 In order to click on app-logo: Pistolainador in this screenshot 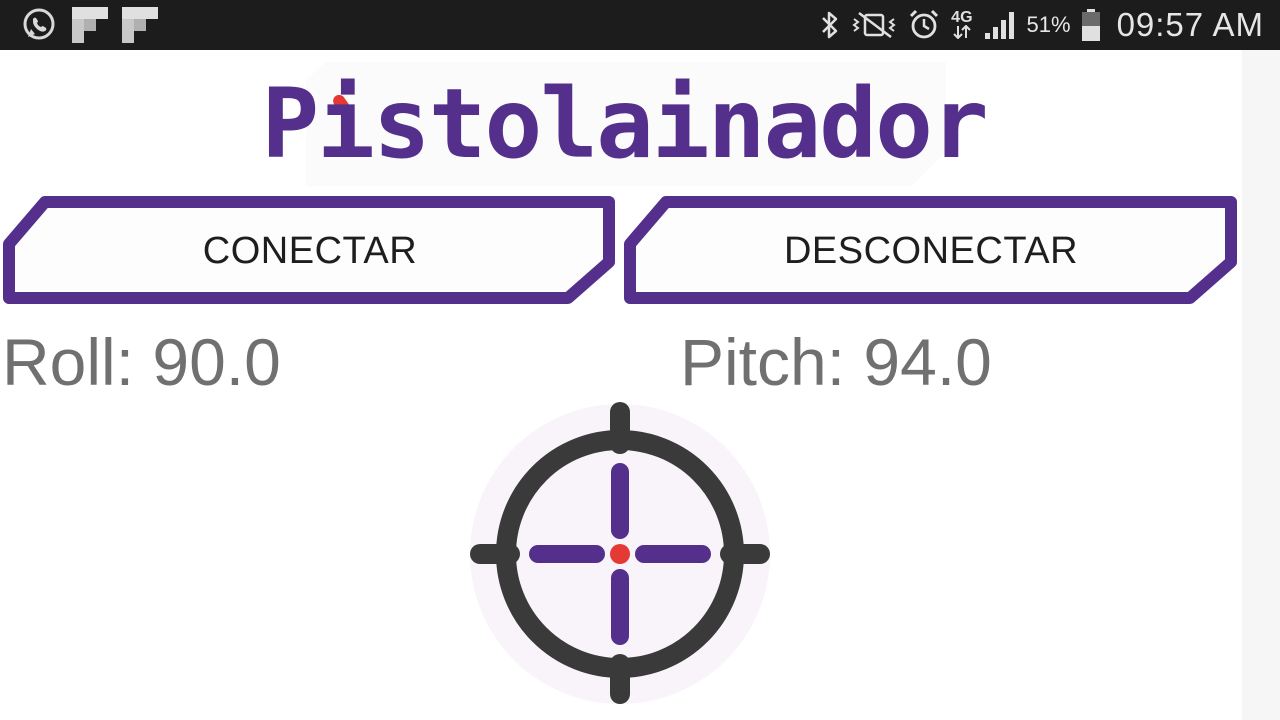, I will do `click(625, 124)`.